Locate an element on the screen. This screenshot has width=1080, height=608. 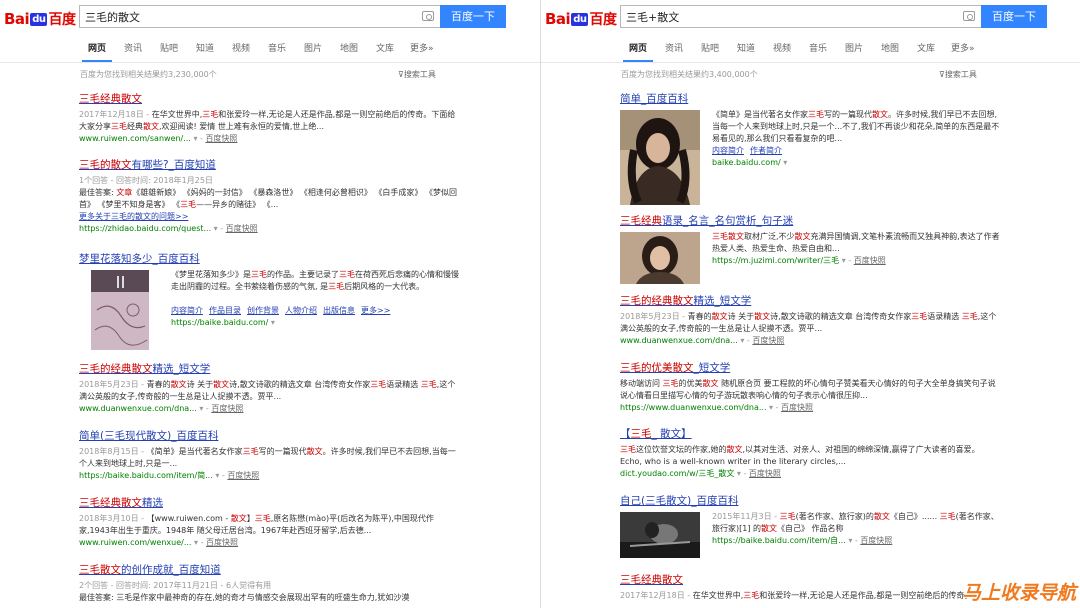
result-url: www.ruiwen.com/wenxue/... ▾ - 百度快照 is located at coordinates (269, 543).